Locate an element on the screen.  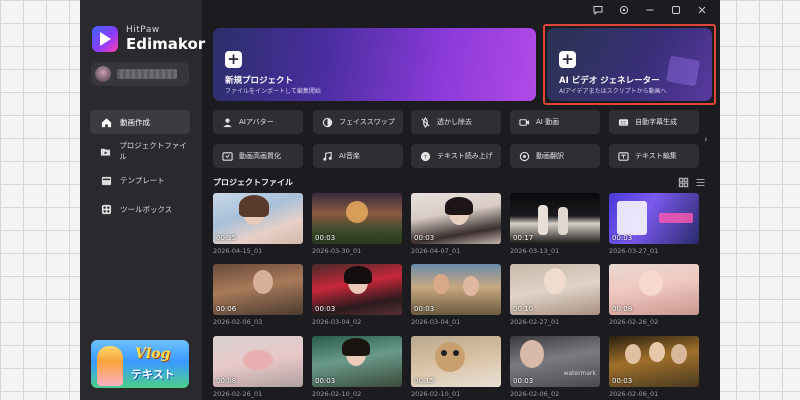
duration-label: 00:06 is located at coordinates (226, 309).